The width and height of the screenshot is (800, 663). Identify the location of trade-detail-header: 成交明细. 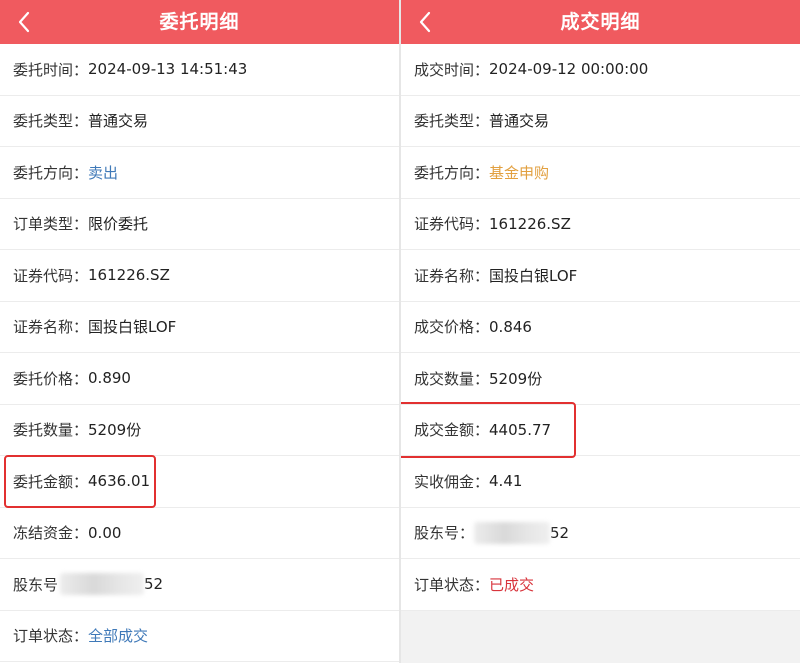
(600, 22).